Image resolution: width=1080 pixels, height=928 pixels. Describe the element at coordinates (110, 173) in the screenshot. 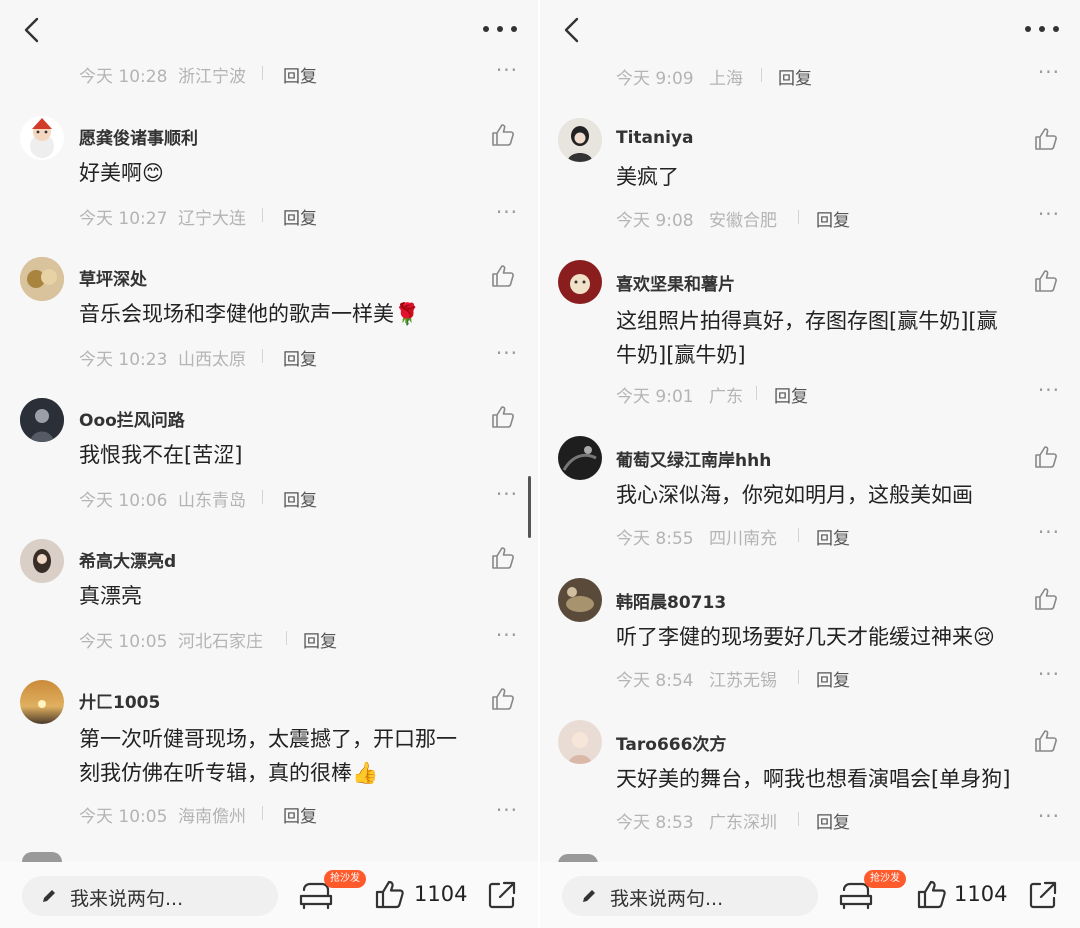

I see `comment-text-content: 好美啊` at that location.